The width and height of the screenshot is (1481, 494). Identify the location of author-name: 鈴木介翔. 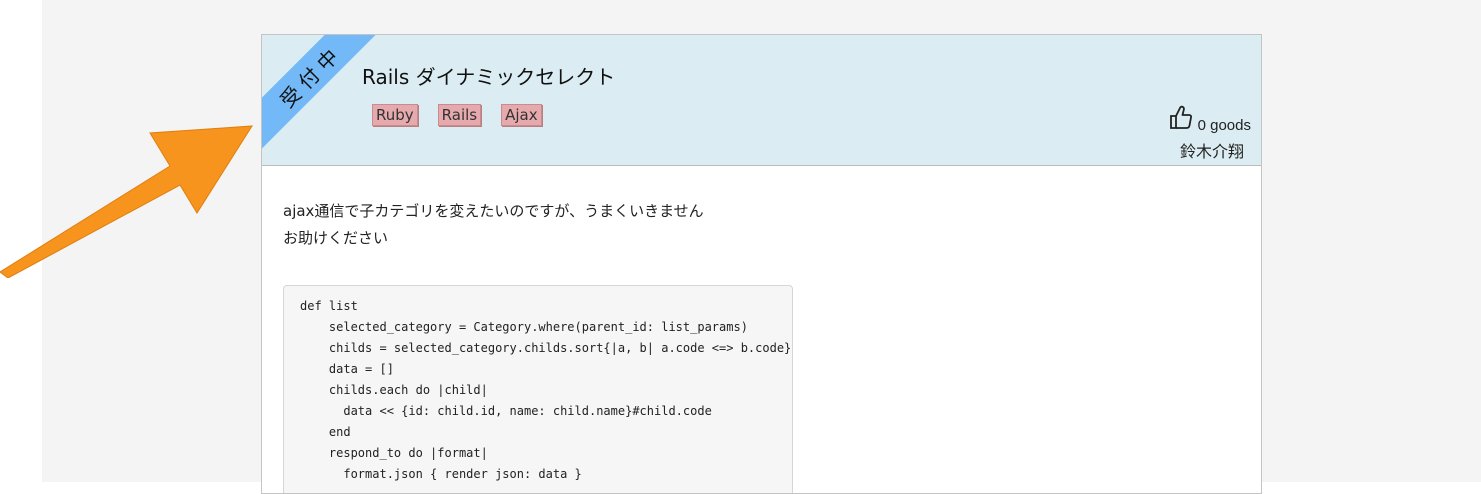
(1212, 150).